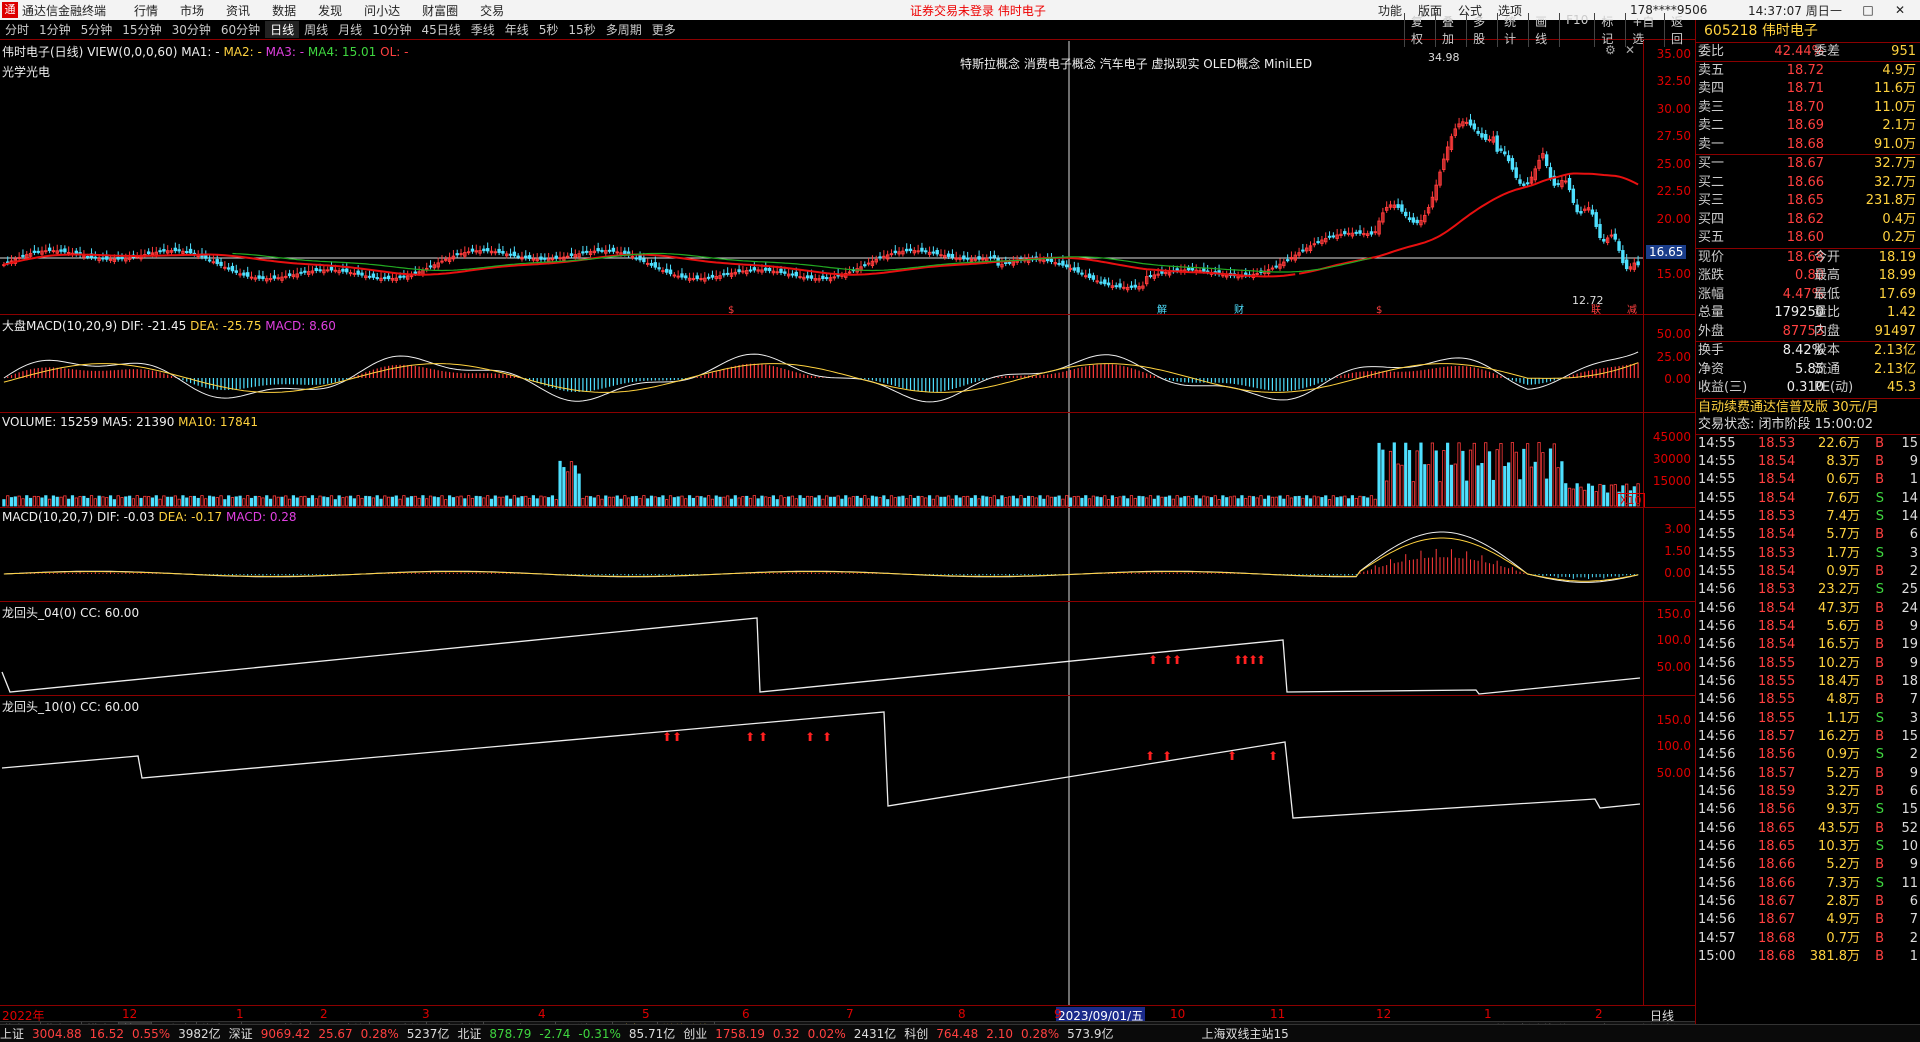  What do you see at coordinates (350, 29) in the screenshot?
I see `period-tab-8: 月线` at bounding box center [350, 29].